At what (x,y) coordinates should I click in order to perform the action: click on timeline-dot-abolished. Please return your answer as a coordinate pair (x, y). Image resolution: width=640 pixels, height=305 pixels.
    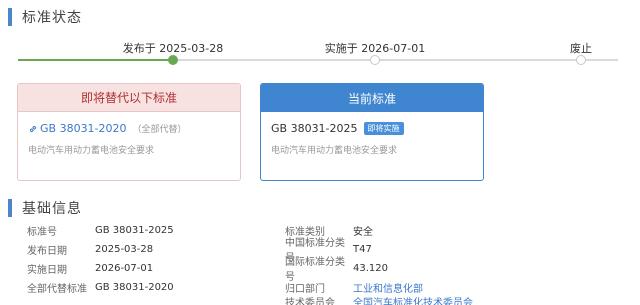
    Looking at the image, I should click on (581, 60).